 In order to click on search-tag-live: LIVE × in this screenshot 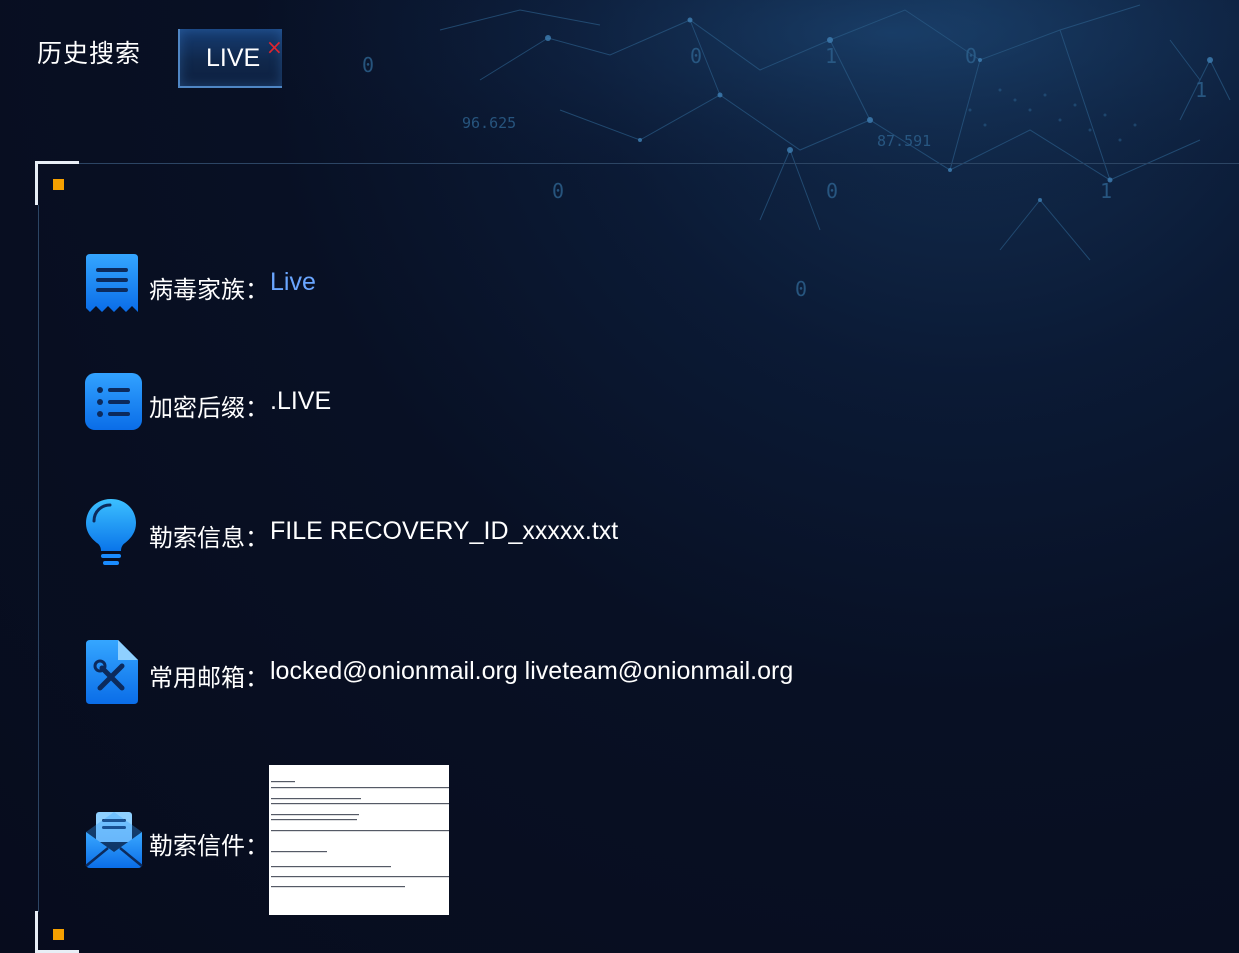, I will do `click(230, 58)`.